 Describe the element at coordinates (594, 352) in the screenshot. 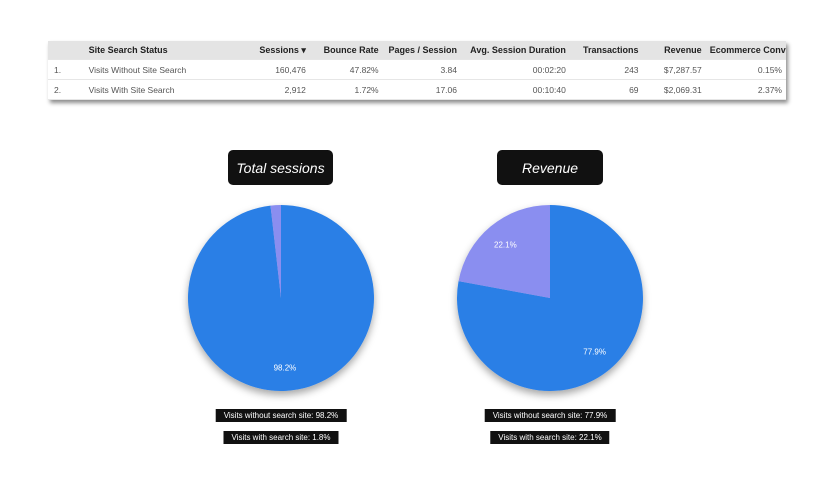

I see `pie-slice-label: 77.9%` at that location.